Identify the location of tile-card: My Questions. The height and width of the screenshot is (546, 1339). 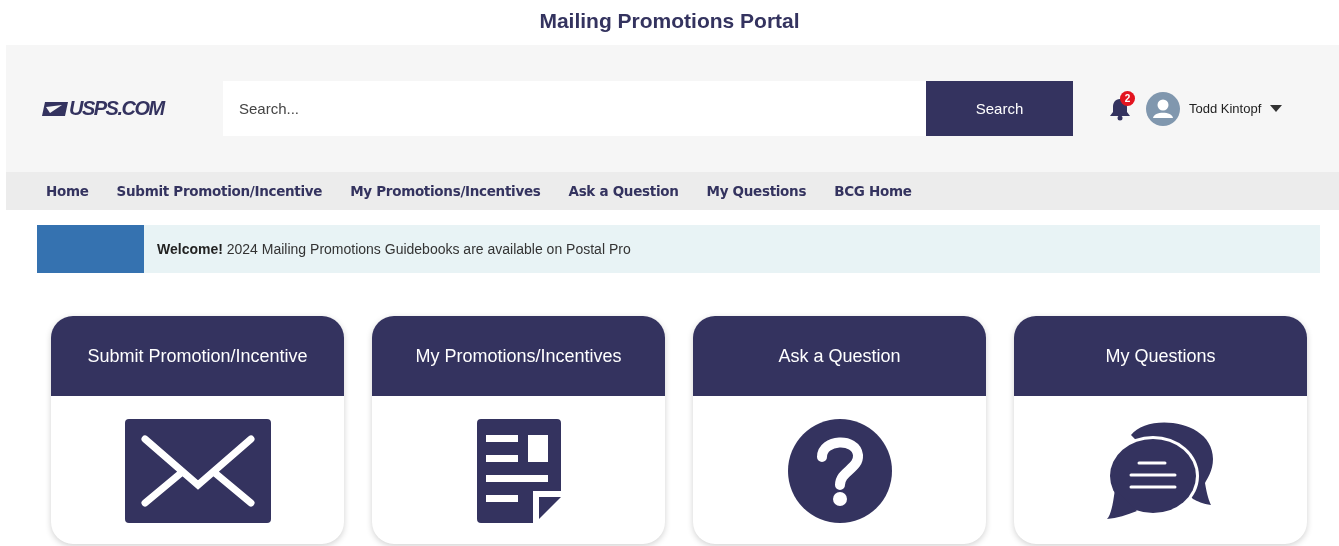
(1160, 430).